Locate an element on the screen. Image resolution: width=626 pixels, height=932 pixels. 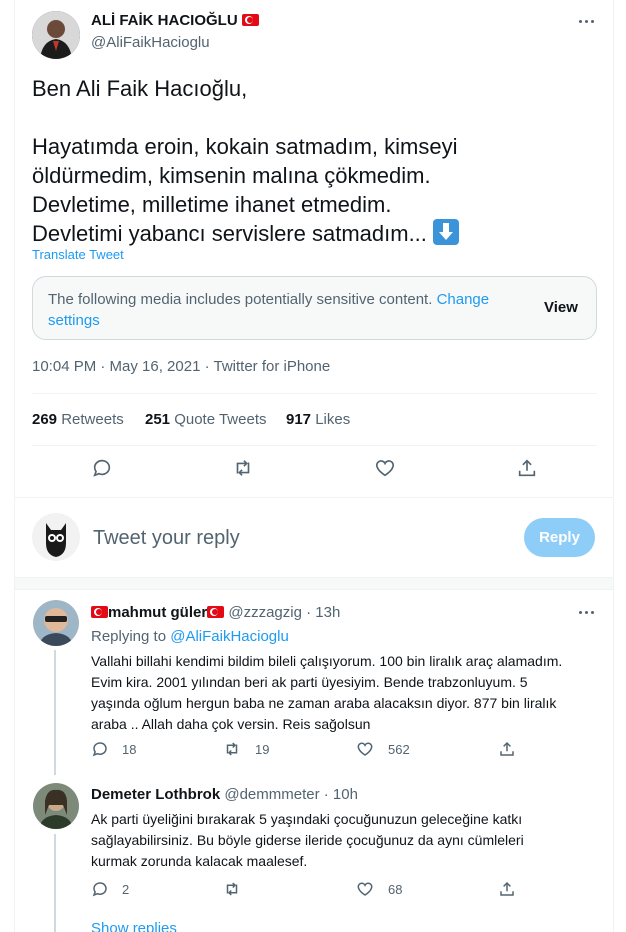
author-avatar is located at coordinates (56, 35).